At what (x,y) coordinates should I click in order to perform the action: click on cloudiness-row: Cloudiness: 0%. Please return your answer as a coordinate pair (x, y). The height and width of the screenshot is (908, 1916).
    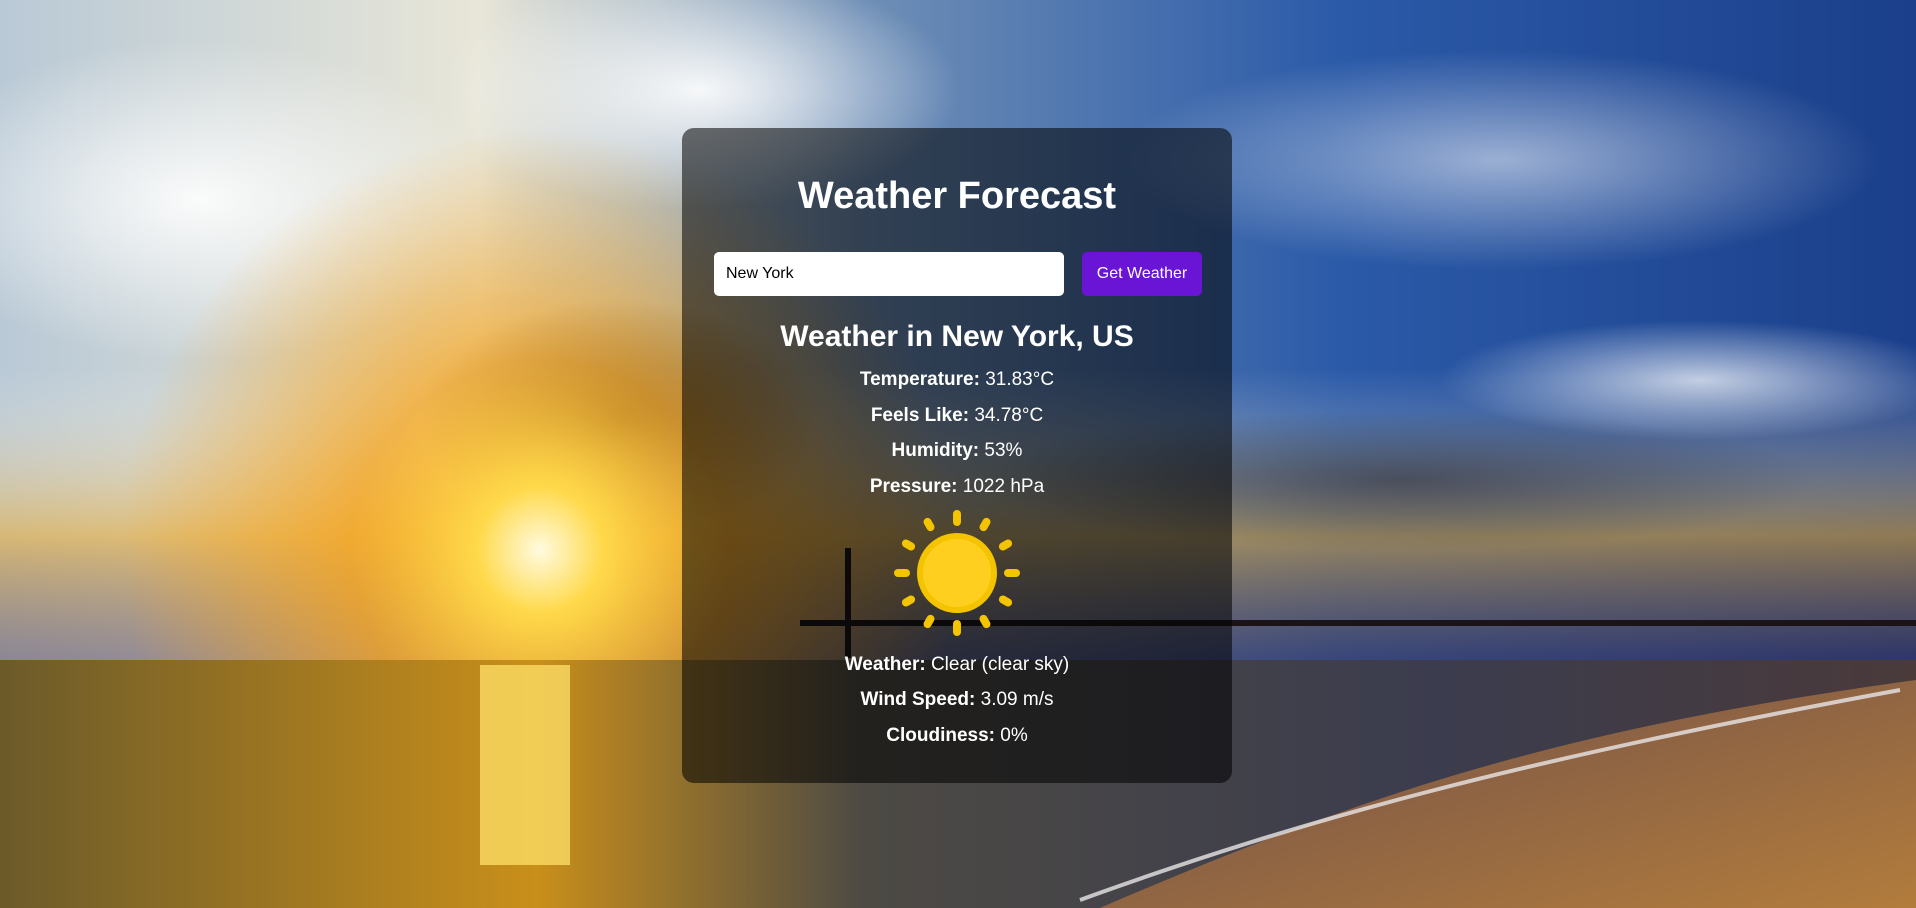
    Looking at the image, I should click on (957, 736).